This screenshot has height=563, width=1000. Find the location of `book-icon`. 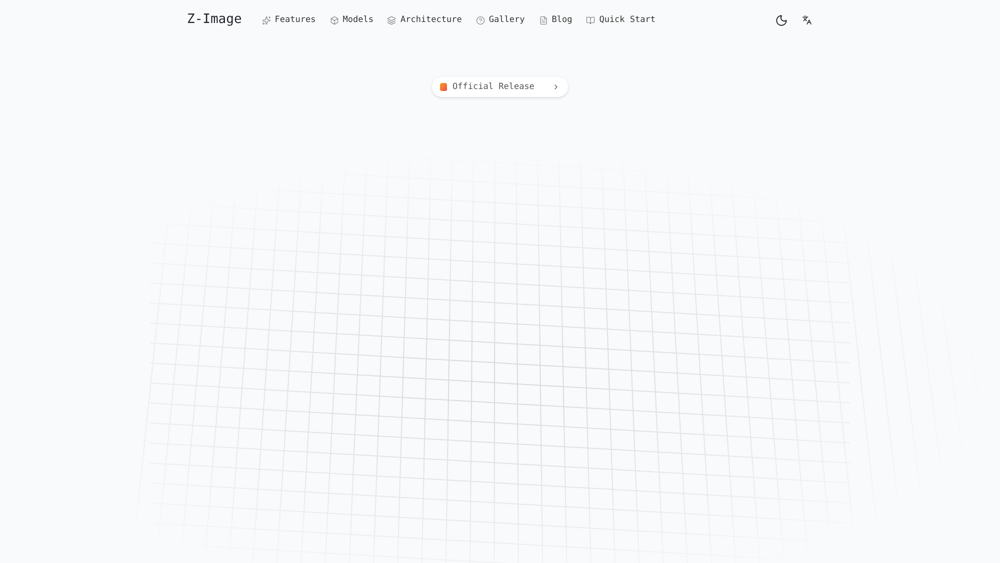

book-icon is located at coordinates (591, 20).